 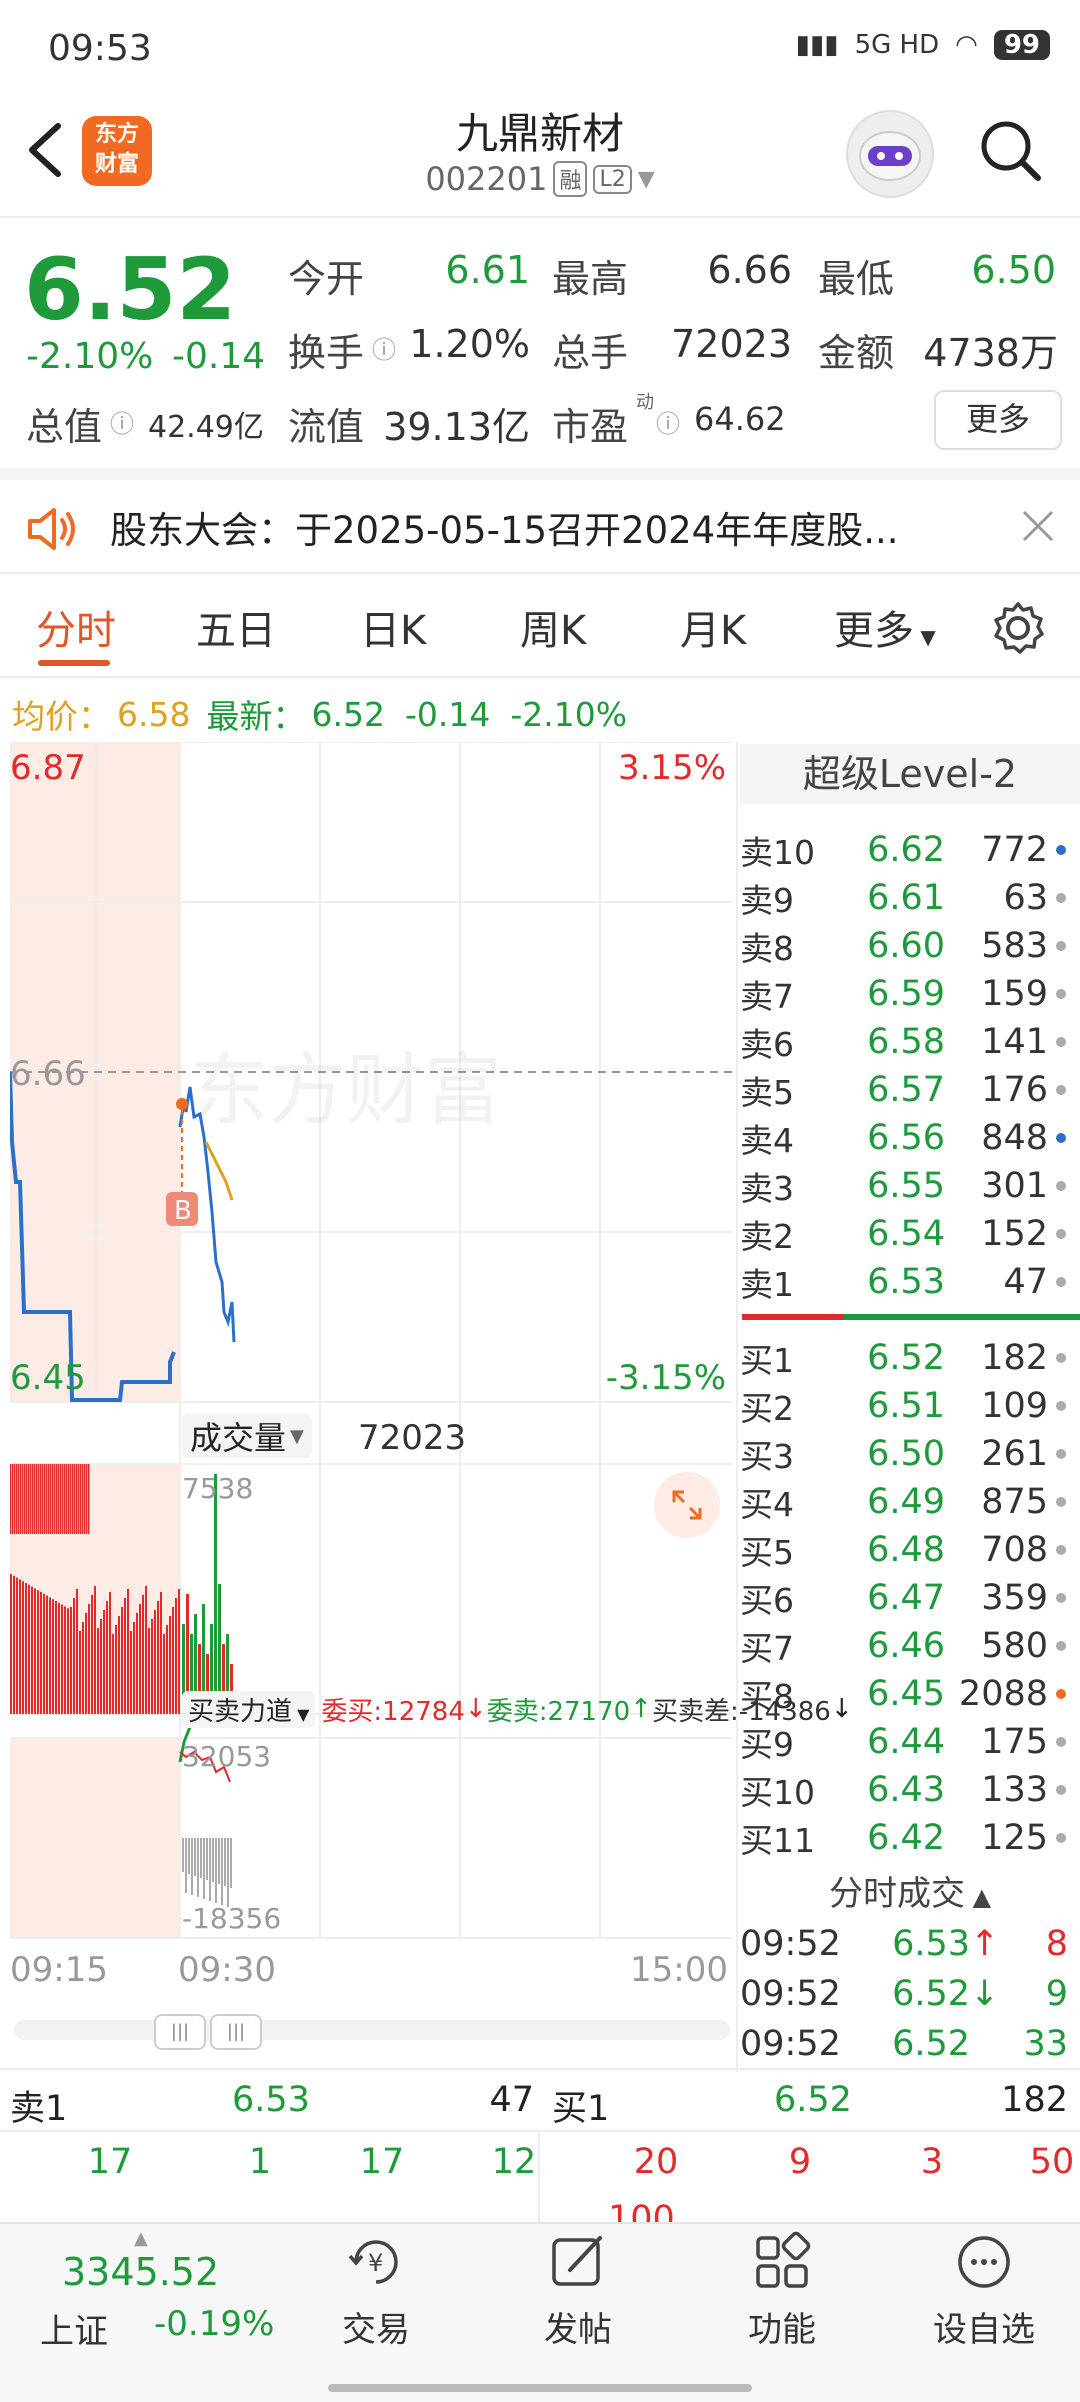 What do you see at coordinates (76, 627) in the screenshot?
I see `tab-intraday: 分时` at bounding box center [76, 627].